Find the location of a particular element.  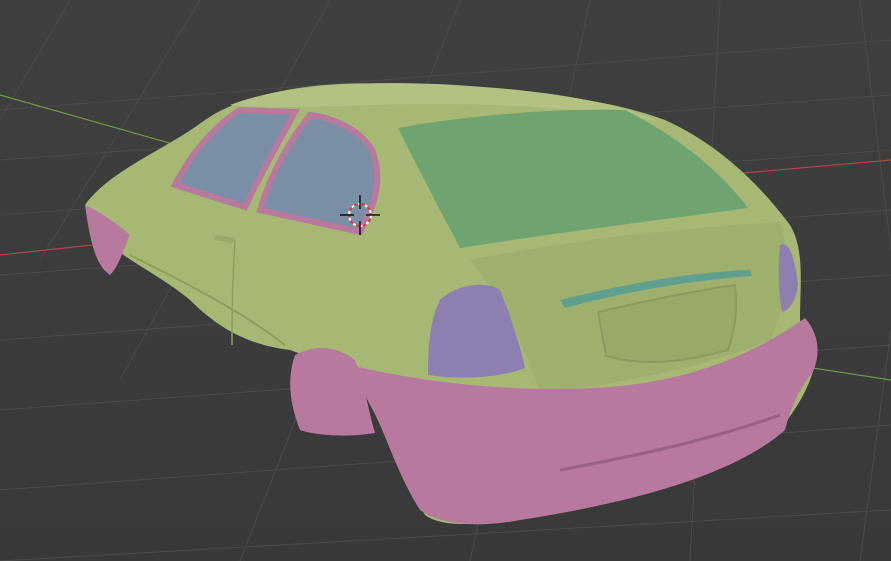

x-axis-line-far is located at coordinates (805, 167).